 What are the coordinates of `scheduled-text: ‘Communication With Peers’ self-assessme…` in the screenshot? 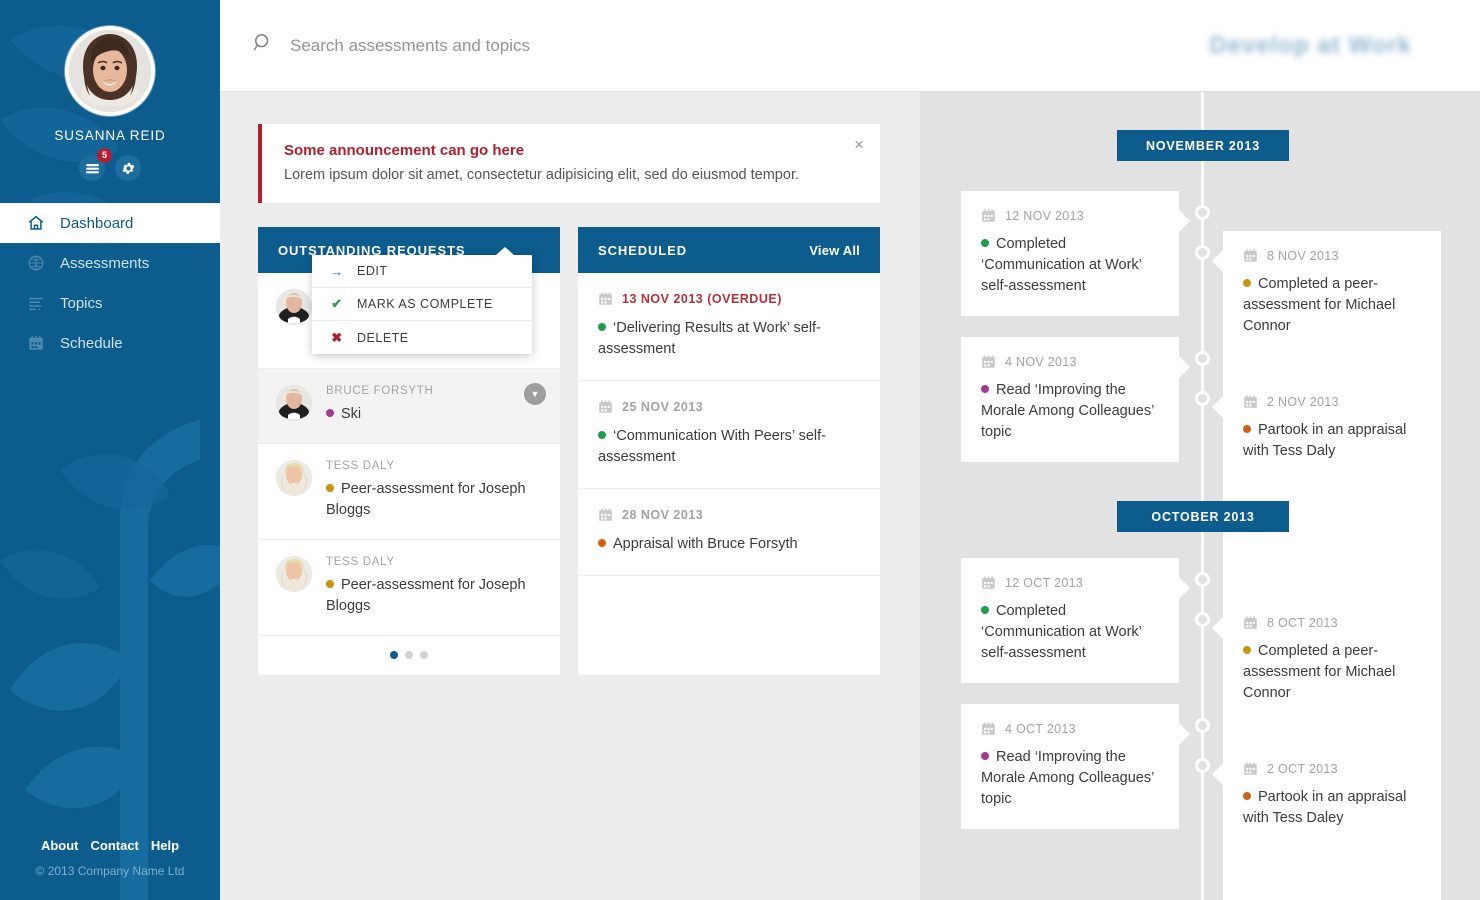 It's located at (712, 447).